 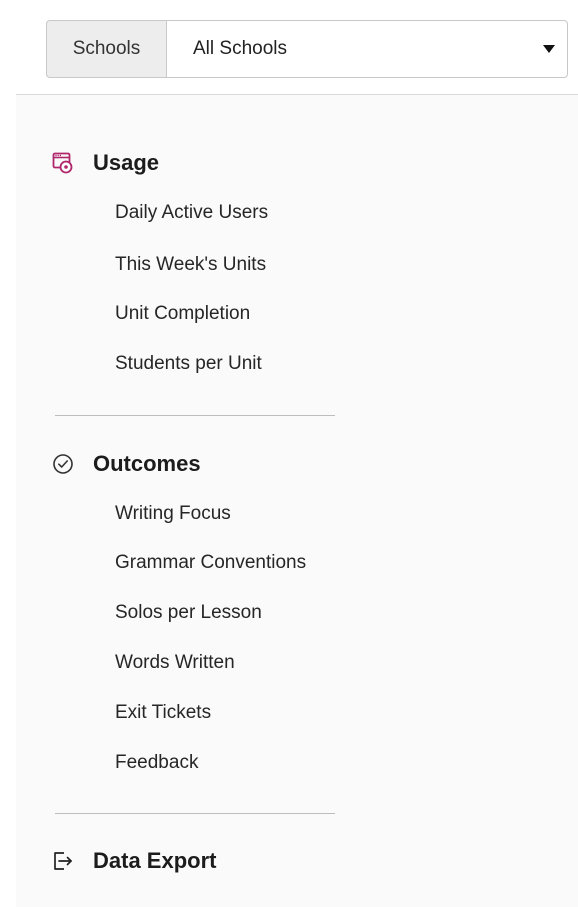 I want to click on nav-item-daily-active-users: Daily Active Users, so click(x=191, y=213).